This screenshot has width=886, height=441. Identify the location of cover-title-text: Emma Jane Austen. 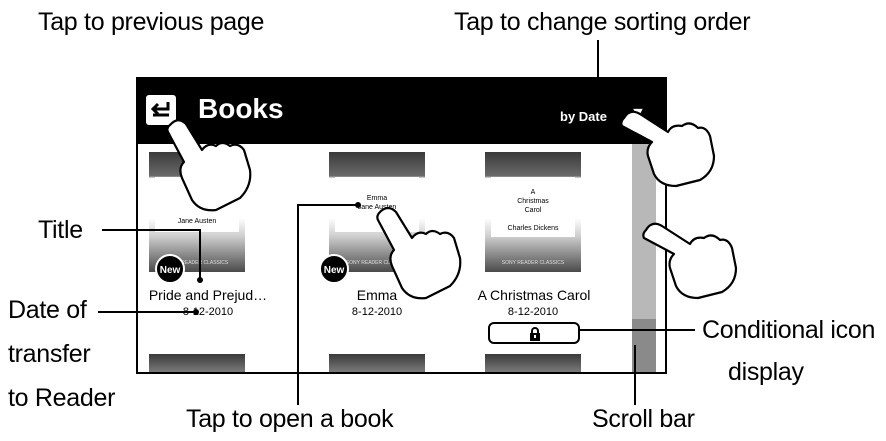
(377, 203).